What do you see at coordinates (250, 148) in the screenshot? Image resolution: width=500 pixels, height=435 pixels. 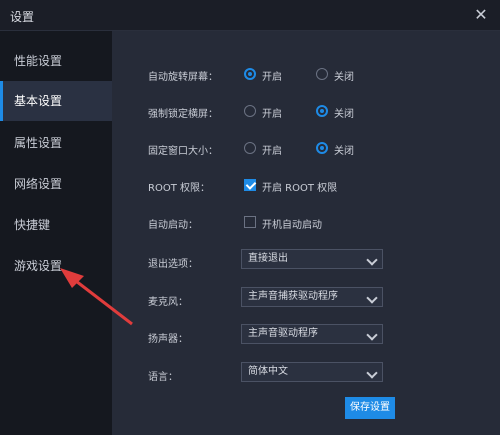 I see `fixed-window-on-radio` at bounding box center [250, 148].